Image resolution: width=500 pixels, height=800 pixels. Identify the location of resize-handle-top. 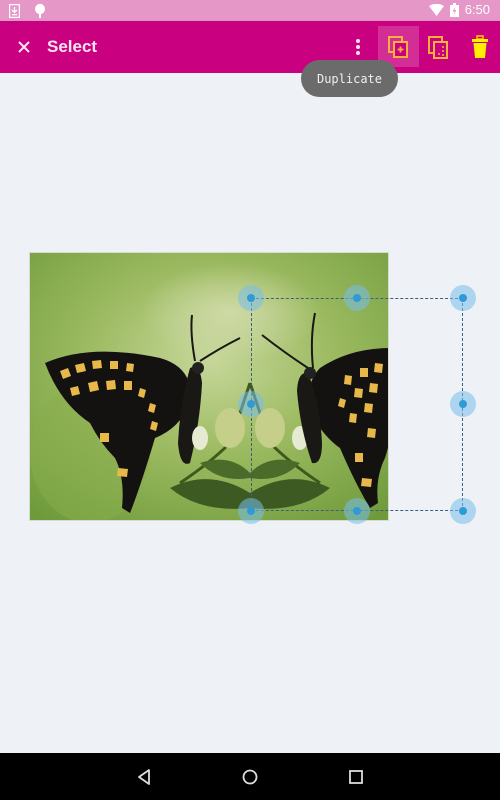
(357, 298).